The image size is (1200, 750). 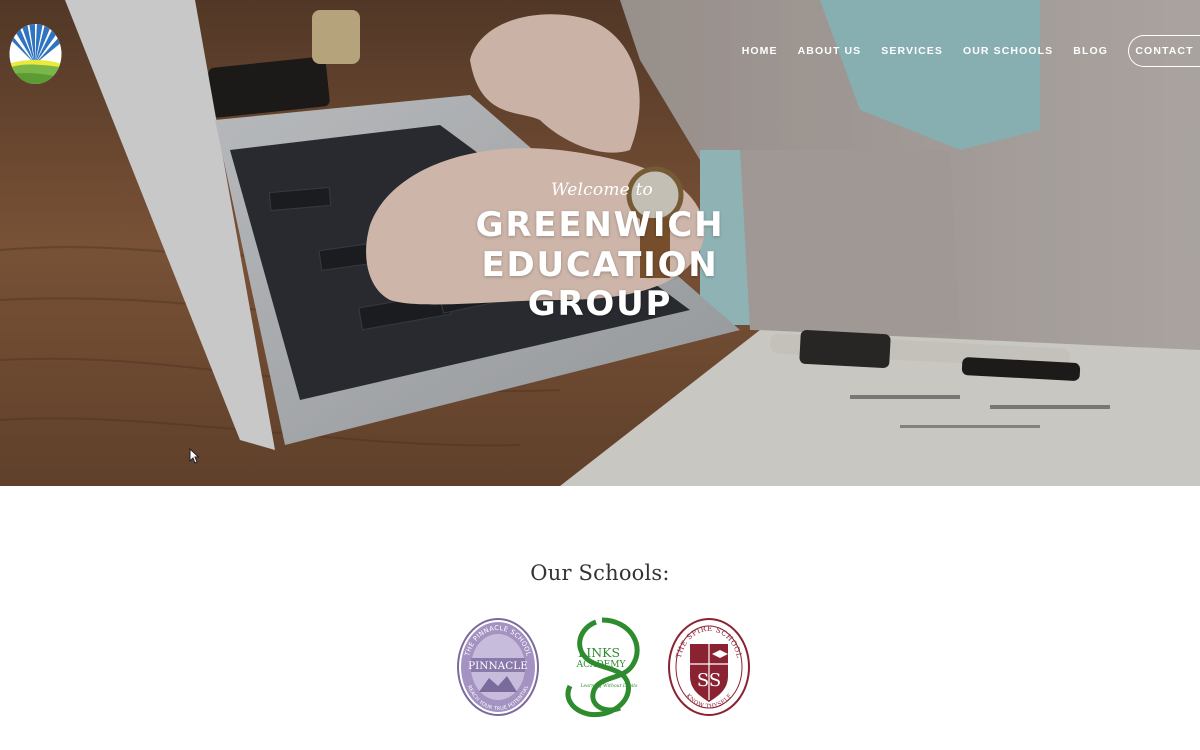 I want to click on spire-school-logo: THE SPIRE SCHOOL KNOW THYSELF SS, so click(x=709, y=667).